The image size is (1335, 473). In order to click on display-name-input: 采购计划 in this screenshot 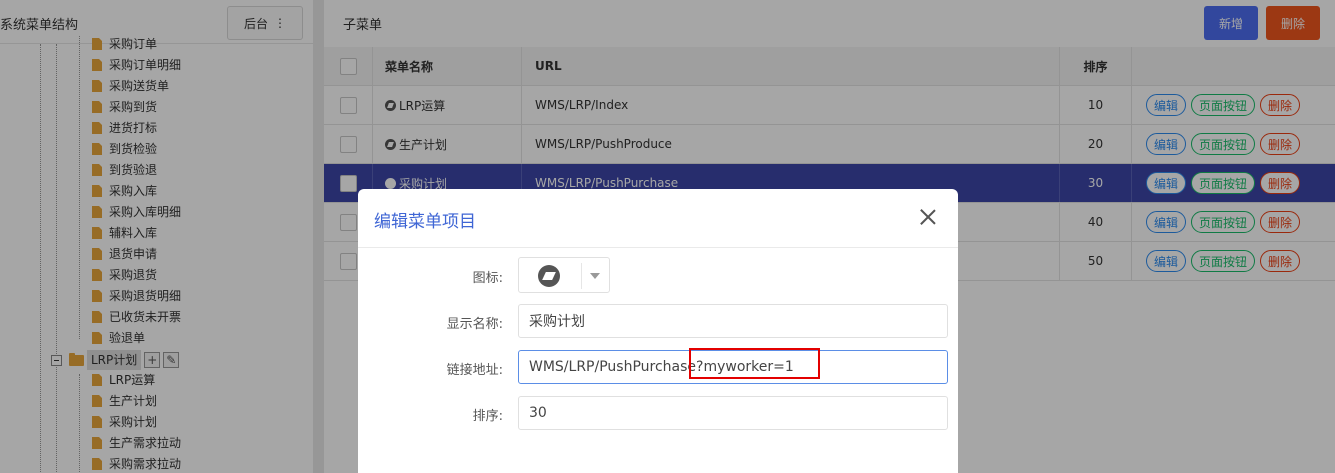, I will do `click(733, 321)`.